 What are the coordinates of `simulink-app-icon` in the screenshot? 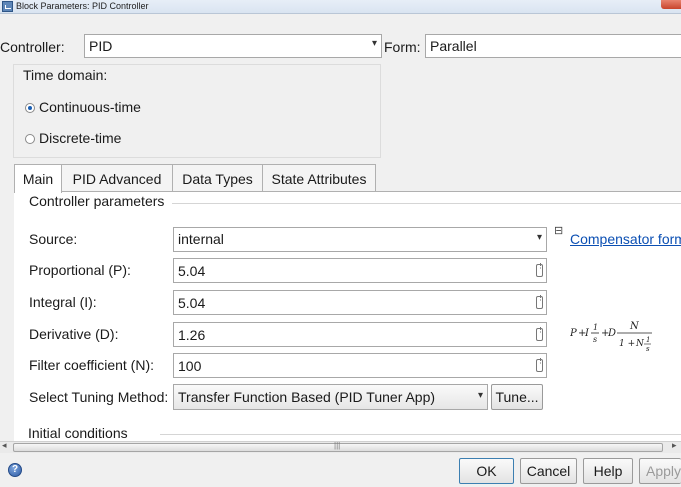 It's located at (7, 6).